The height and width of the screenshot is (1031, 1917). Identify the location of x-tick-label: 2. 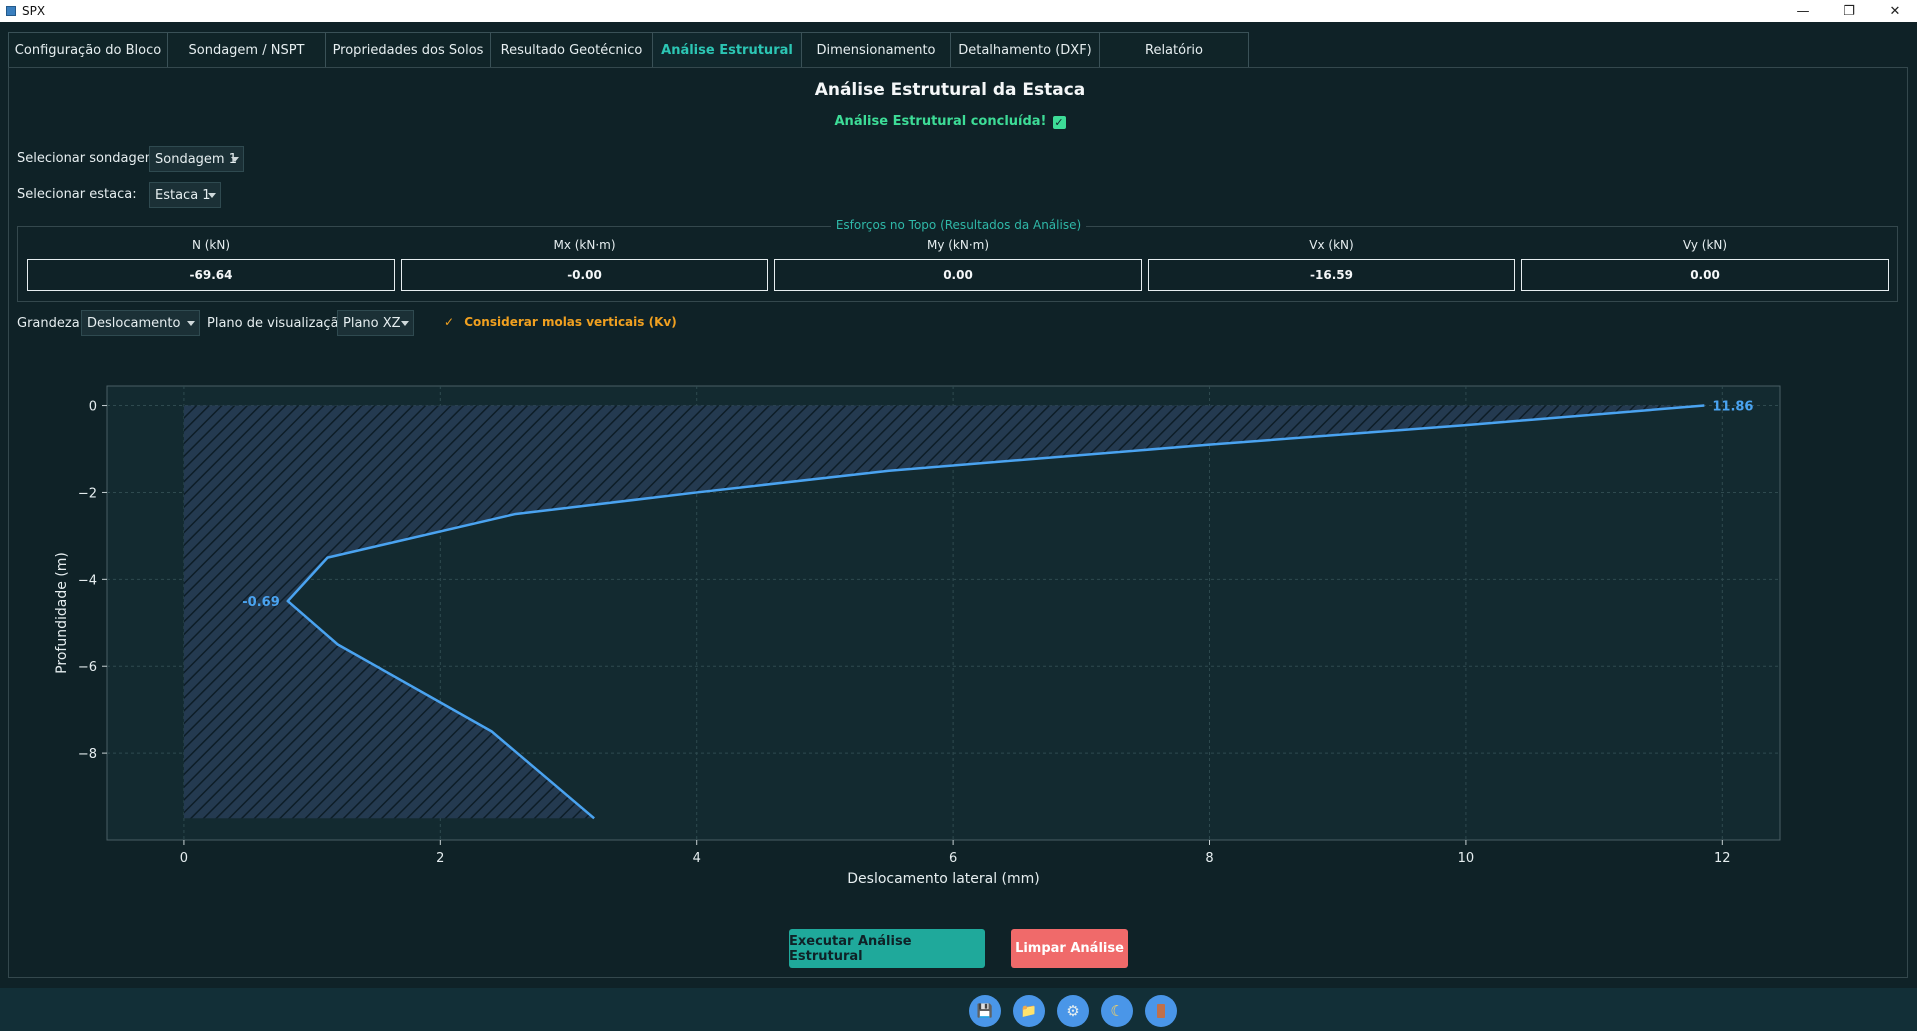
(440, 858).